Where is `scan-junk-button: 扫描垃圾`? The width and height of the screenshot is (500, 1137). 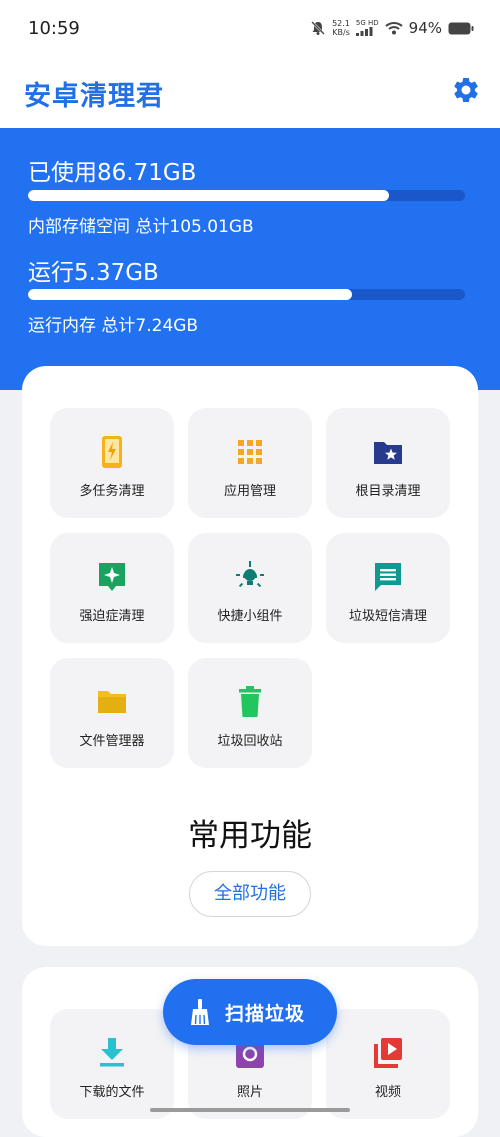 scan-junk-button: 扫描垃圾 is located at coordinates (250, 1012).